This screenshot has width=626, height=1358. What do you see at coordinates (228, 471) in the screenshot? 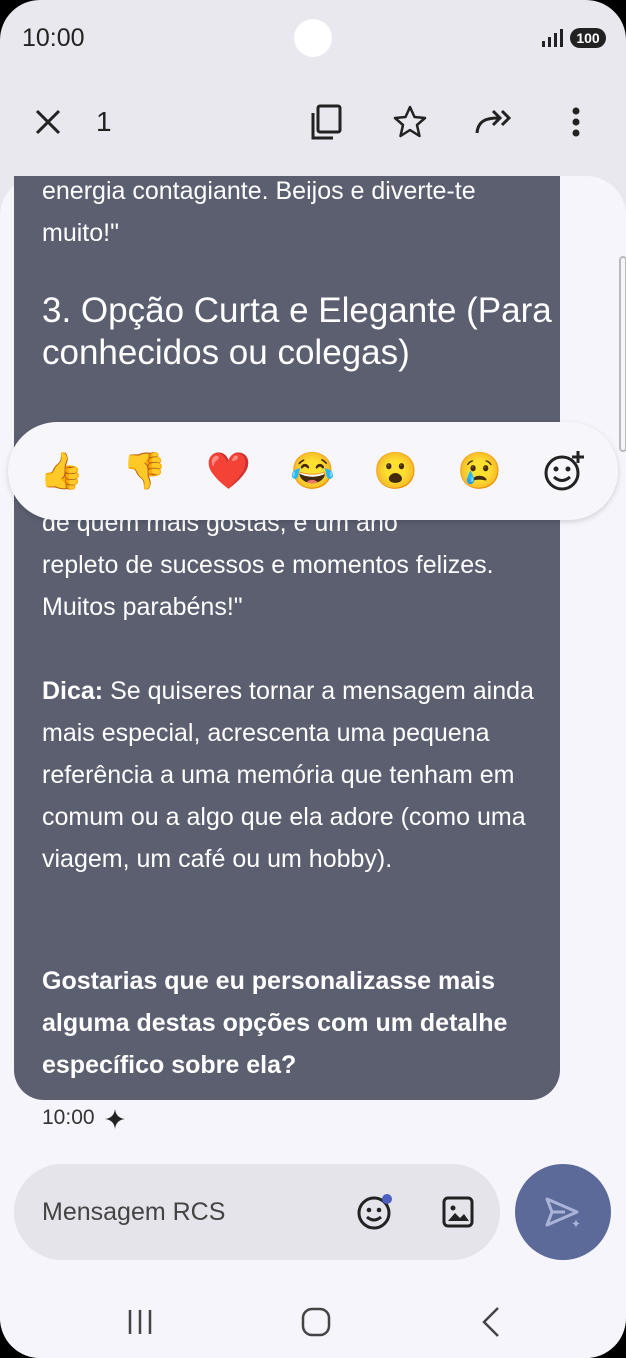
I see `heart-reaction: ❤️` at bounding box center [228, 471].